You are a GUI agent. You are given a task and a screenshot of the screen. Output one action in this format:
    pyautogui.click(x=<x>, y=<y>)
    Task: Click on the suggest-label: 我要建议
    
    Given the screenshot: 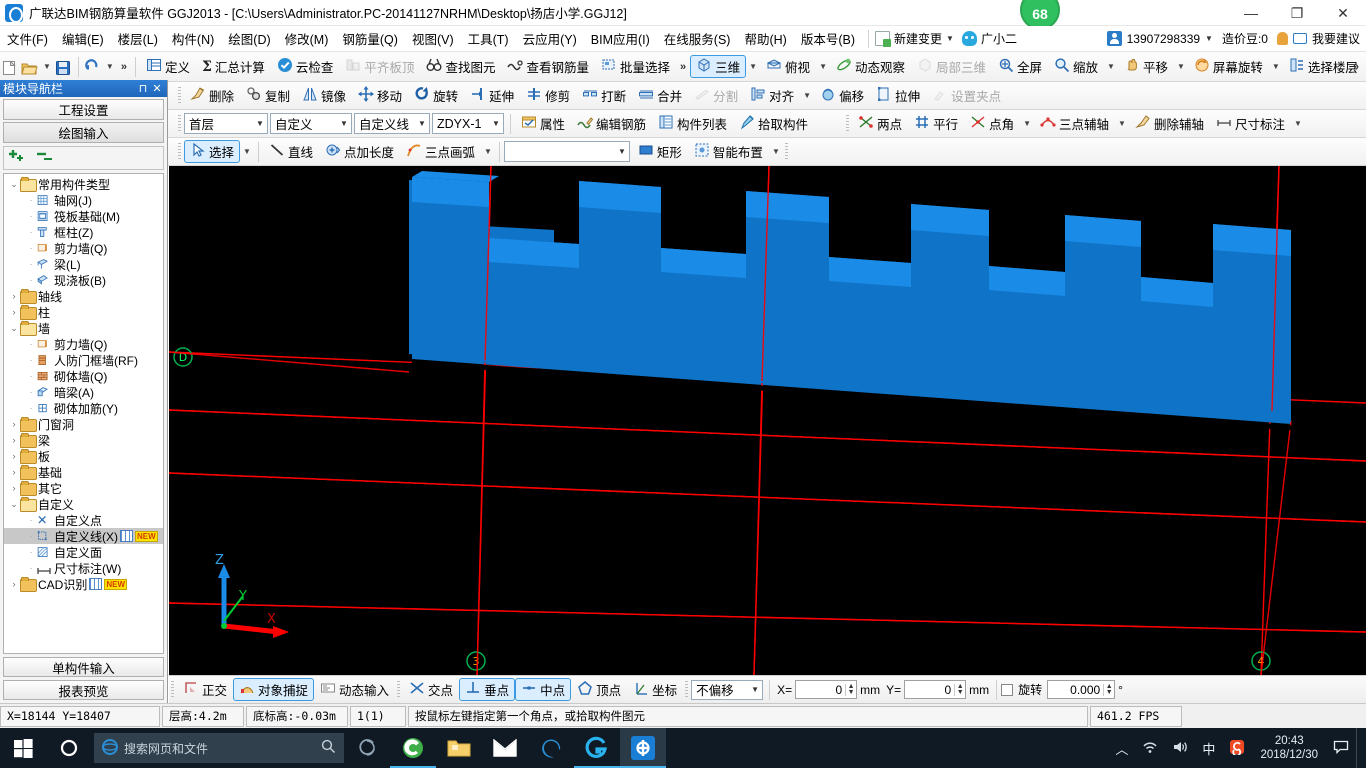 What is the action you would take?
    pyautogui.click(x=1336, y=38)
    